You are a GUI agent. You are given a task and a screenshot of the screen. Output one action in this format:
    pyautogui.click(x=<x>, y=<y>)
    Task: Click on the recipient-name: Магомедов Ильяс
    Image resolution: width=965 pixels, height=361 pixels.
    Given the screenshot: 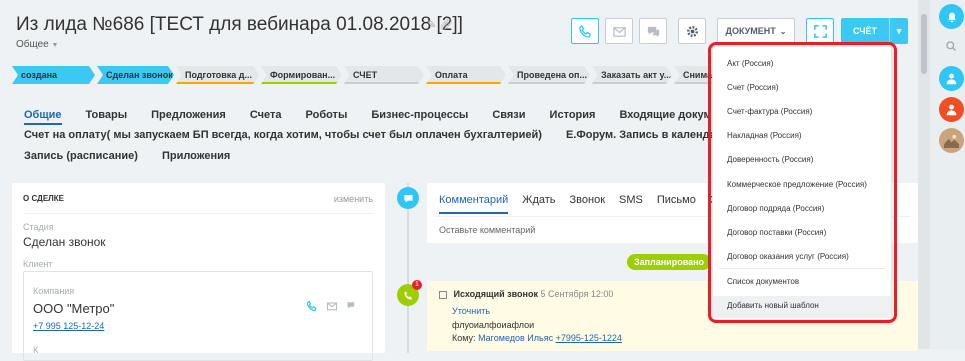 What is the action you would take?
    pyautogui.click(x=515, y=338)
    